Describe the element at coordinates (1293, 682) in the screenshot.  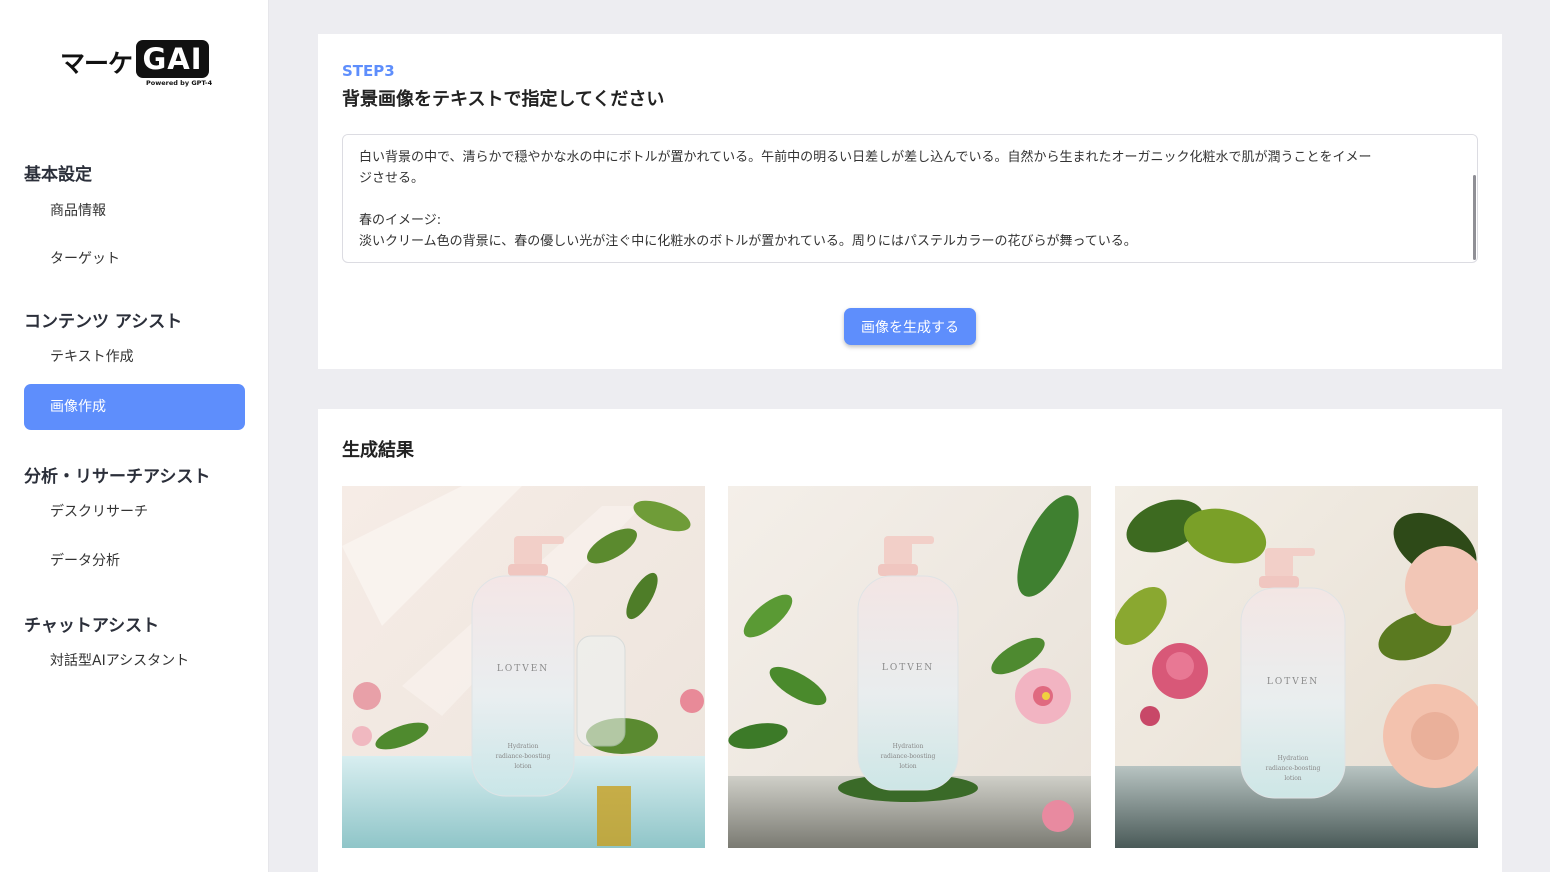
I see `brand-text-3: LOTVEN` at that location.